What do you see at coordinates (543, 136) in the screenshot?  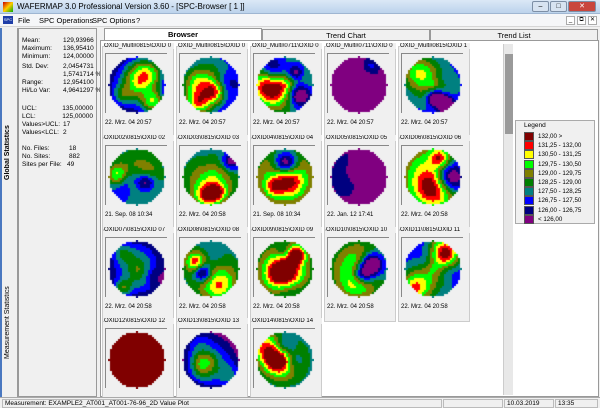 I see `legend-item: 132,00 >` at bounding box center [543, 136].